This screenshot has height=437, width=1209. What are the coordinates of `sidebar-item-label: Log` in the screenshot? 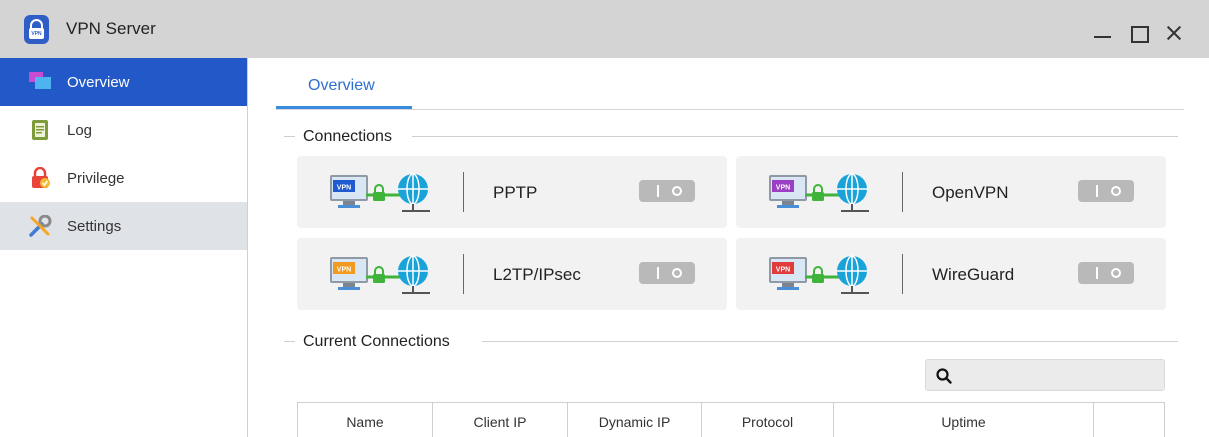 It's located at (80, 130).